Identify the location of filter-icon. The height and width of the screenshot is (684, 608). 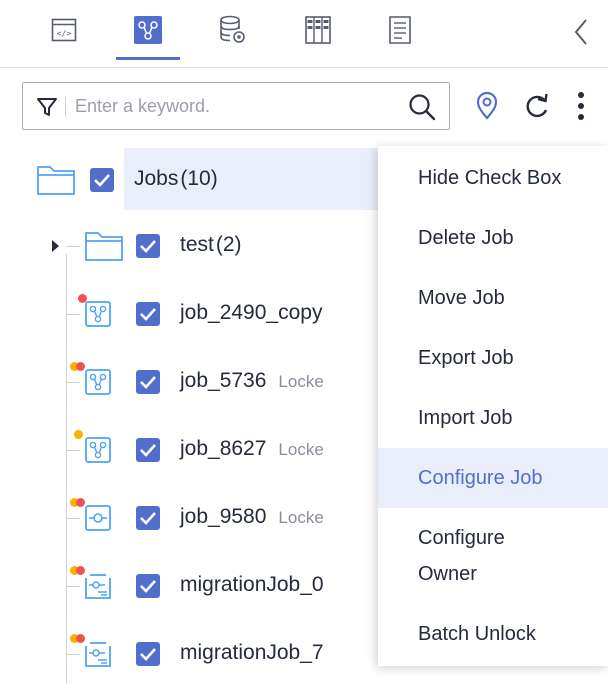
(47, 107).